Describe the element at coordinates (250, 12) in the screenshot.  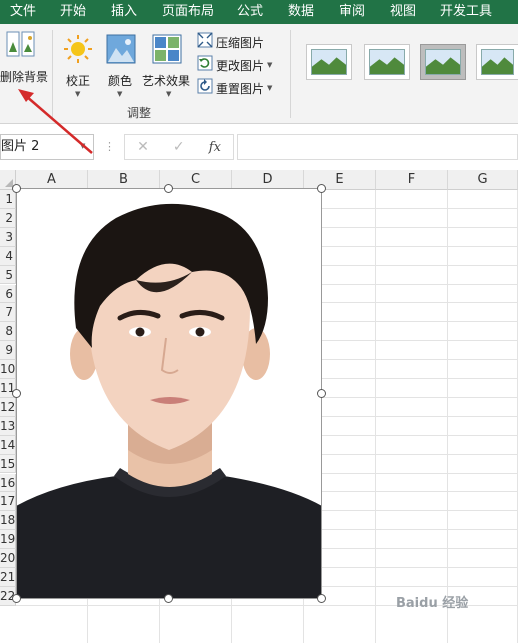
I see `tab-formulas: 公式` at that location.